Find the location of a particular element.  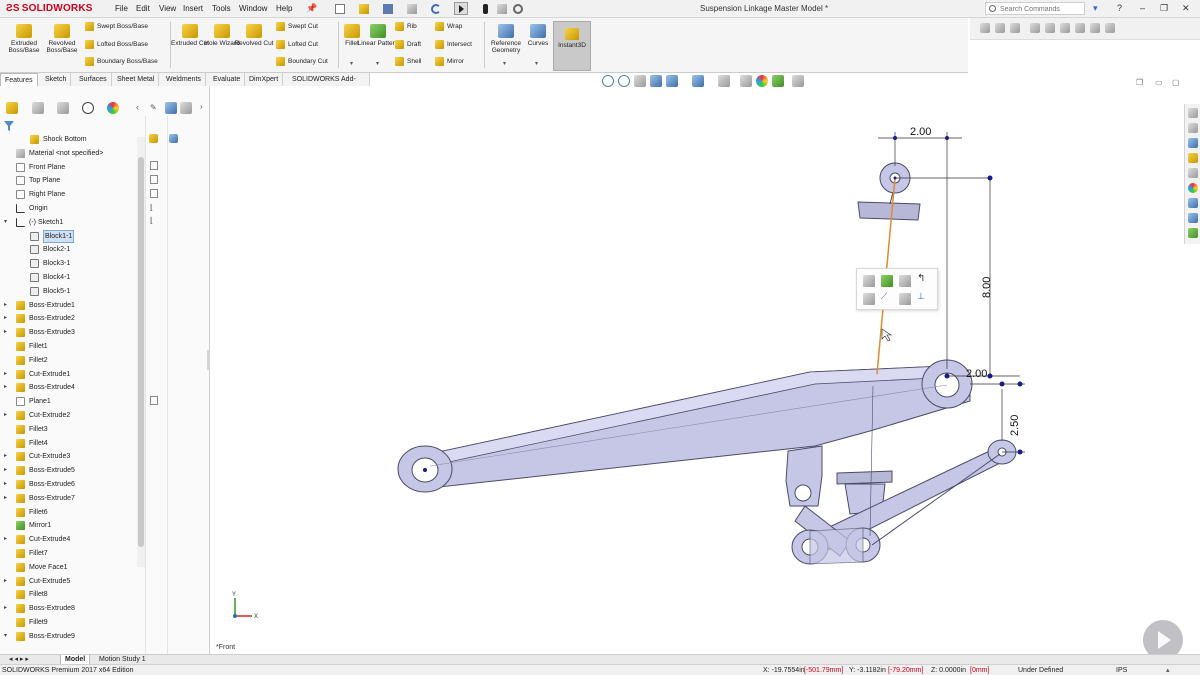

tree-item: Block3-1 is located at coordinates (68, 263).